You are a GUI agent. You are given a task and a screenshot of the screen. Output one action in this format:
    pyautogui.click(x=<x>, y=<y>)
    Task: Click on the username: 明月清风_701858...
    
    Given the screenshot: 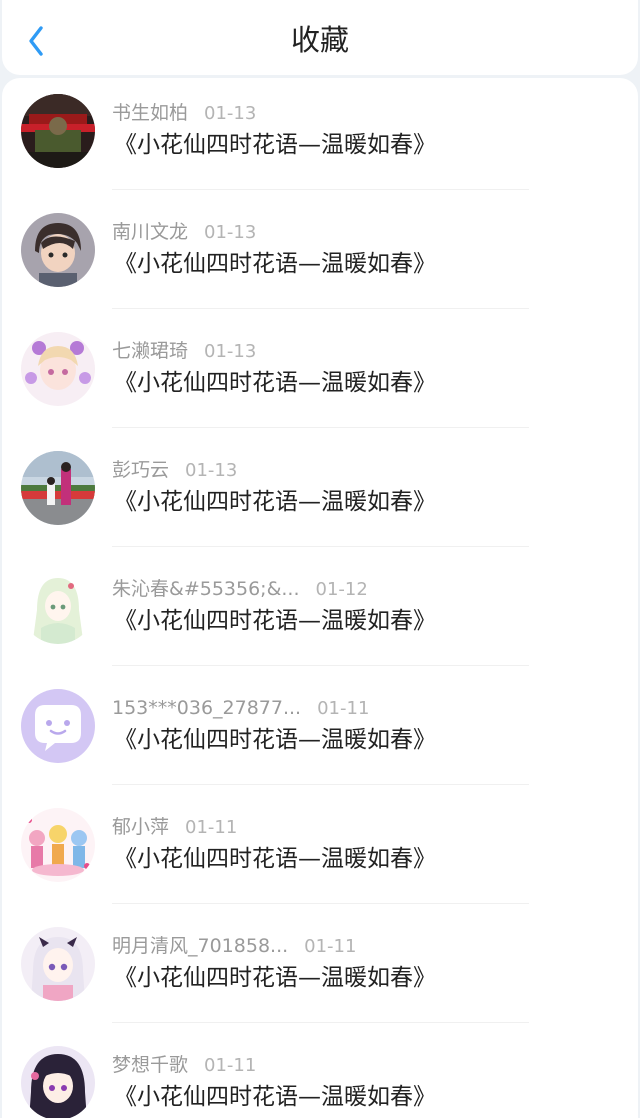 What is the action you would take?
    pyautogui.click(x=200, y=946)
    